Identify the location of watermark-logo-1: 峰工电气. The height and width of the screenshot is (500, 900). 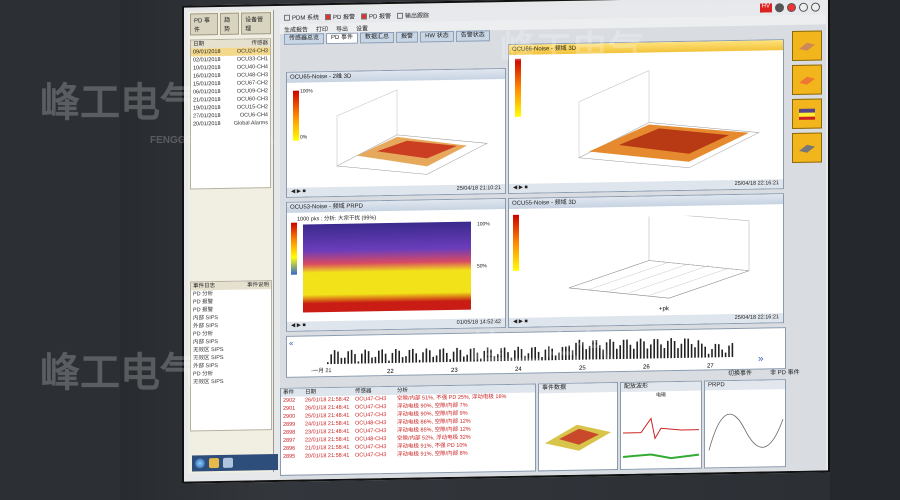
(120, 103).